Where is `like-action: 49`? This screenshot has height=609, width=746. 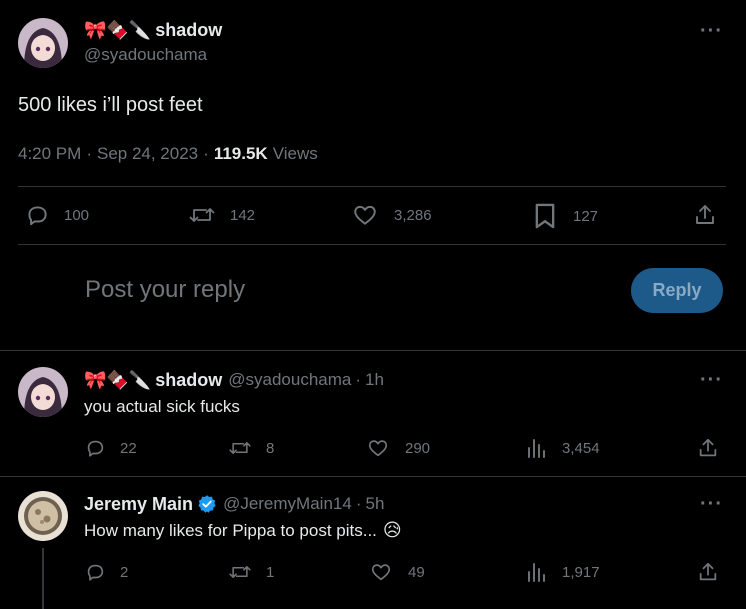 like-action: 49 is located at coordinates (397, 572).